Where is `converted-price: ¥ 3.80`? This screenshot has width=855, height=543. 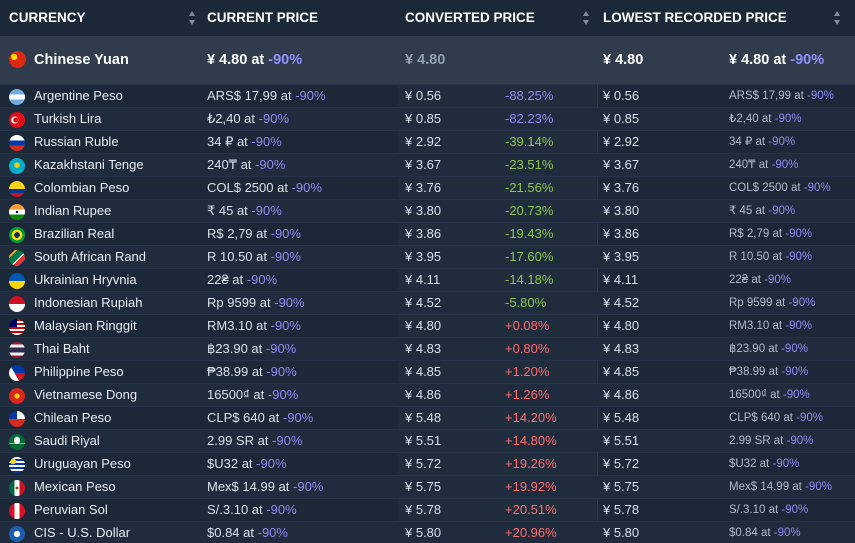
converted-price: ¥ 3.80 is located at coordinates (423, 210).